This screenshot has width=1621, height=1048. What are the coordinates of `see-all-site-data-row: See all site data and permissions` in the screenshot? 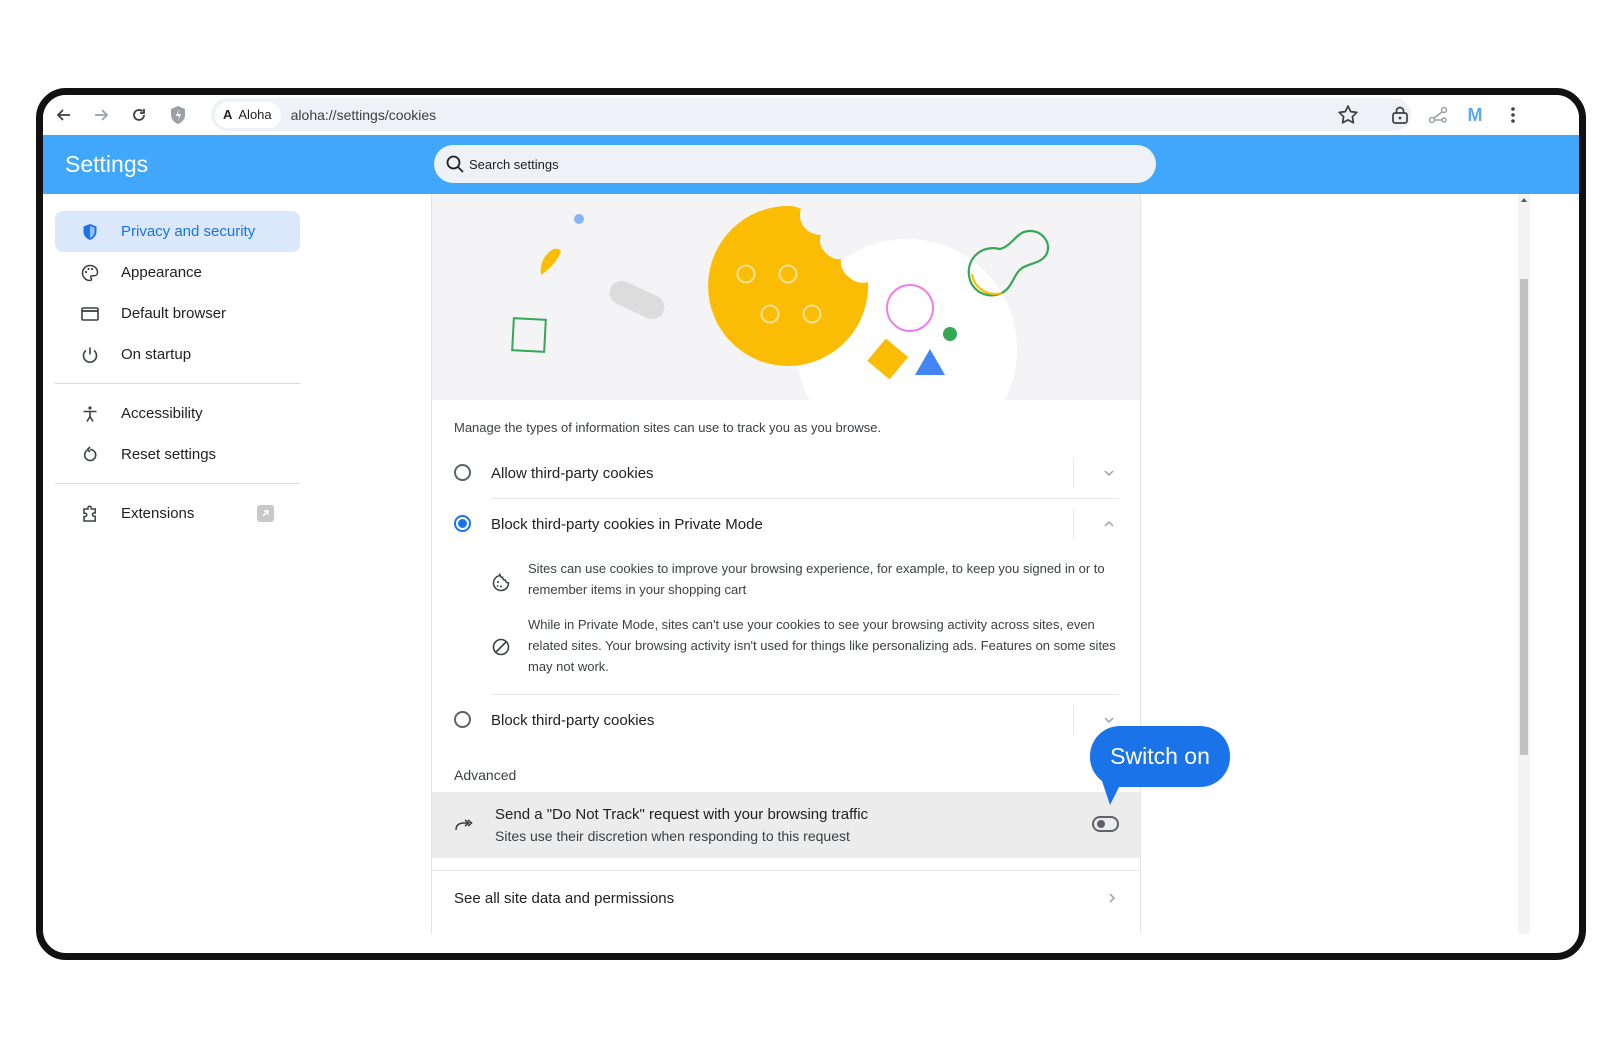 It's located at (786, 897).